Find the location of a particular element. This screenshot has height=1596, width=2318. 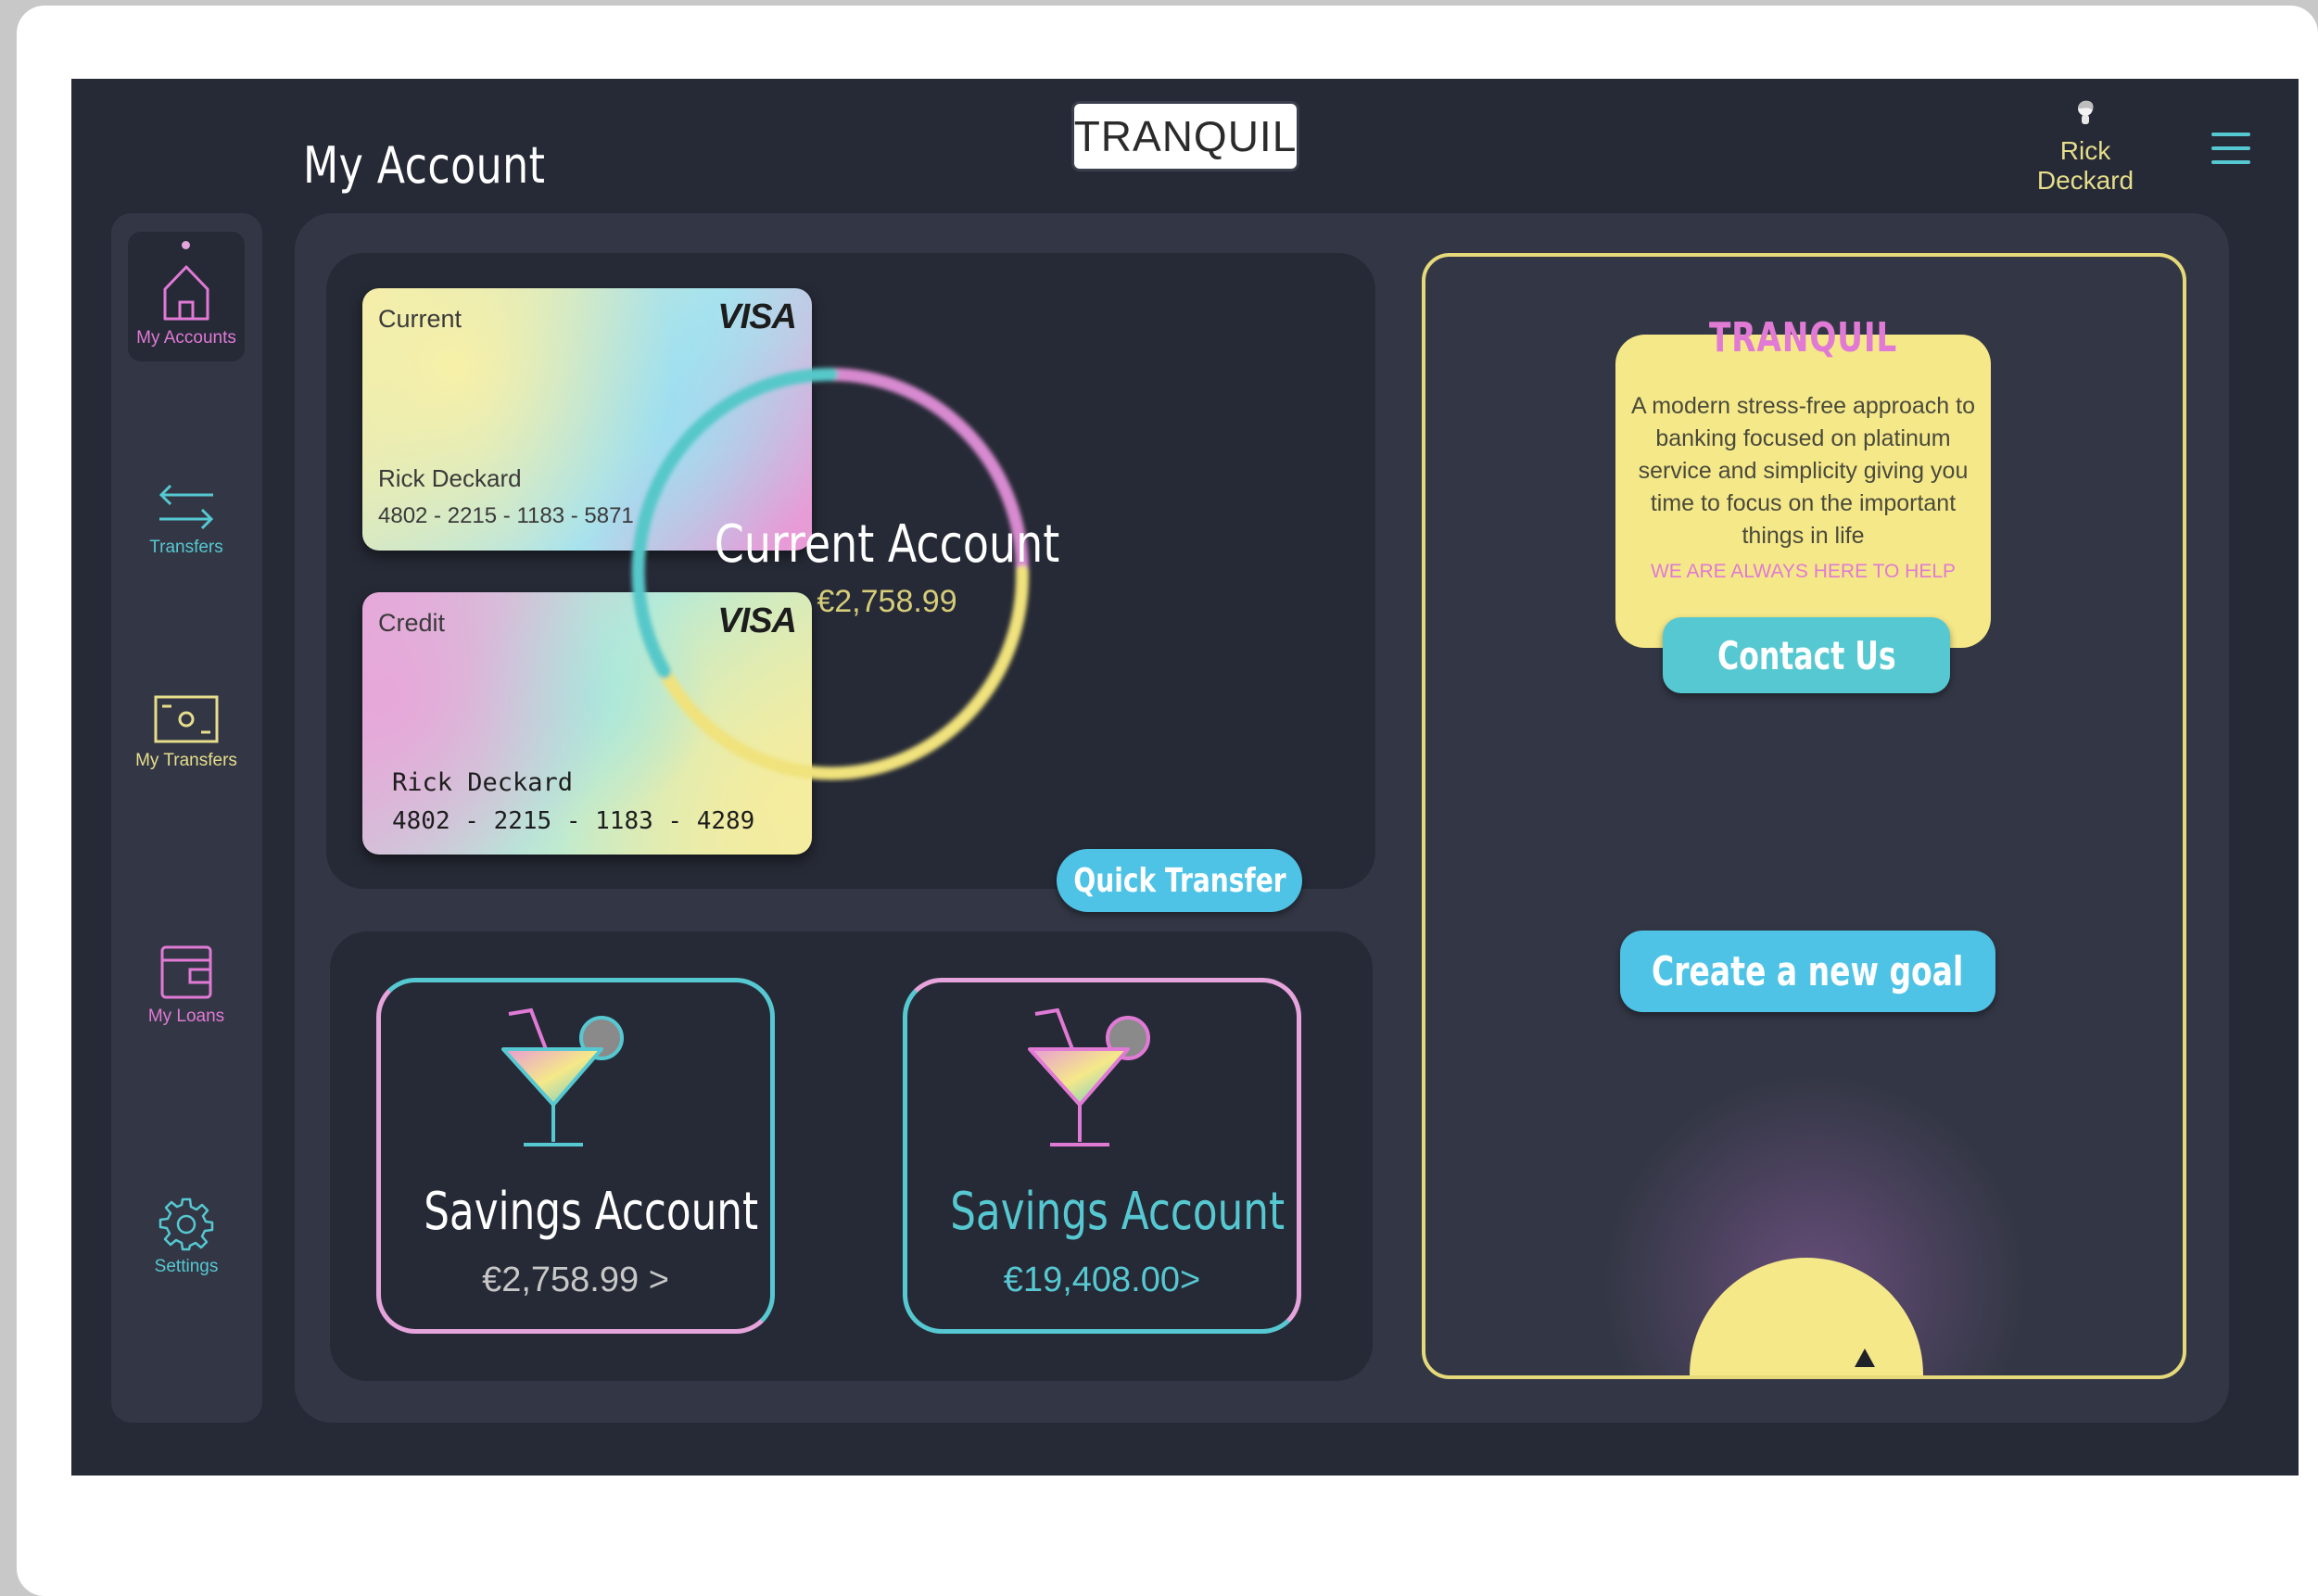

hamburger-menu-icon is located at coordinates (2230, 149).